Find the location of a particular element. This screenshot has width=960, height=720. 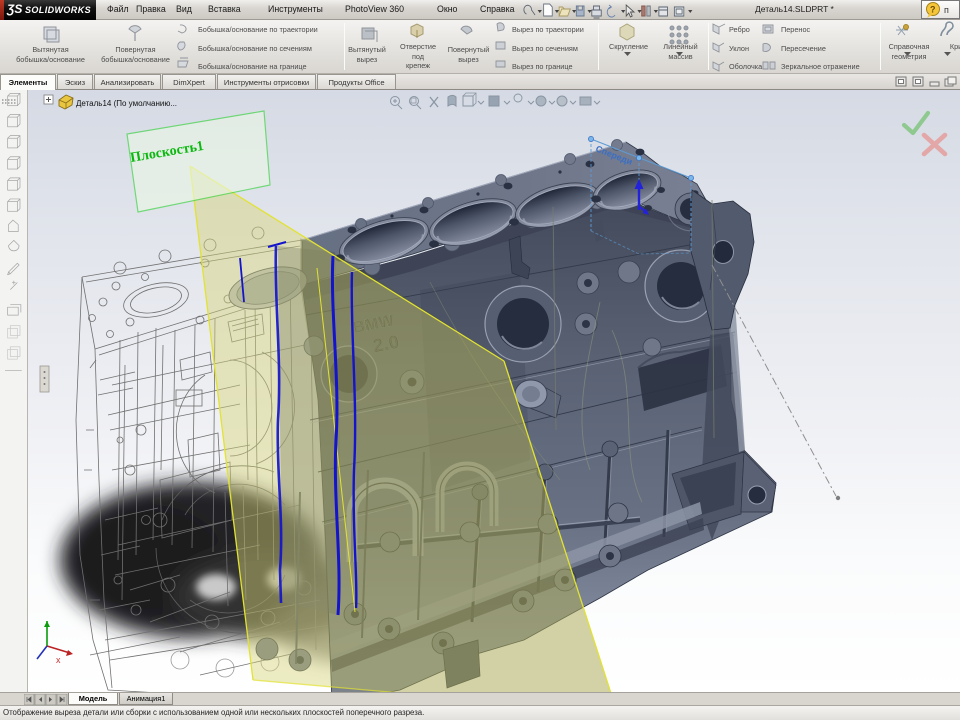

svg-text: x is located at coordinates (58, 660).